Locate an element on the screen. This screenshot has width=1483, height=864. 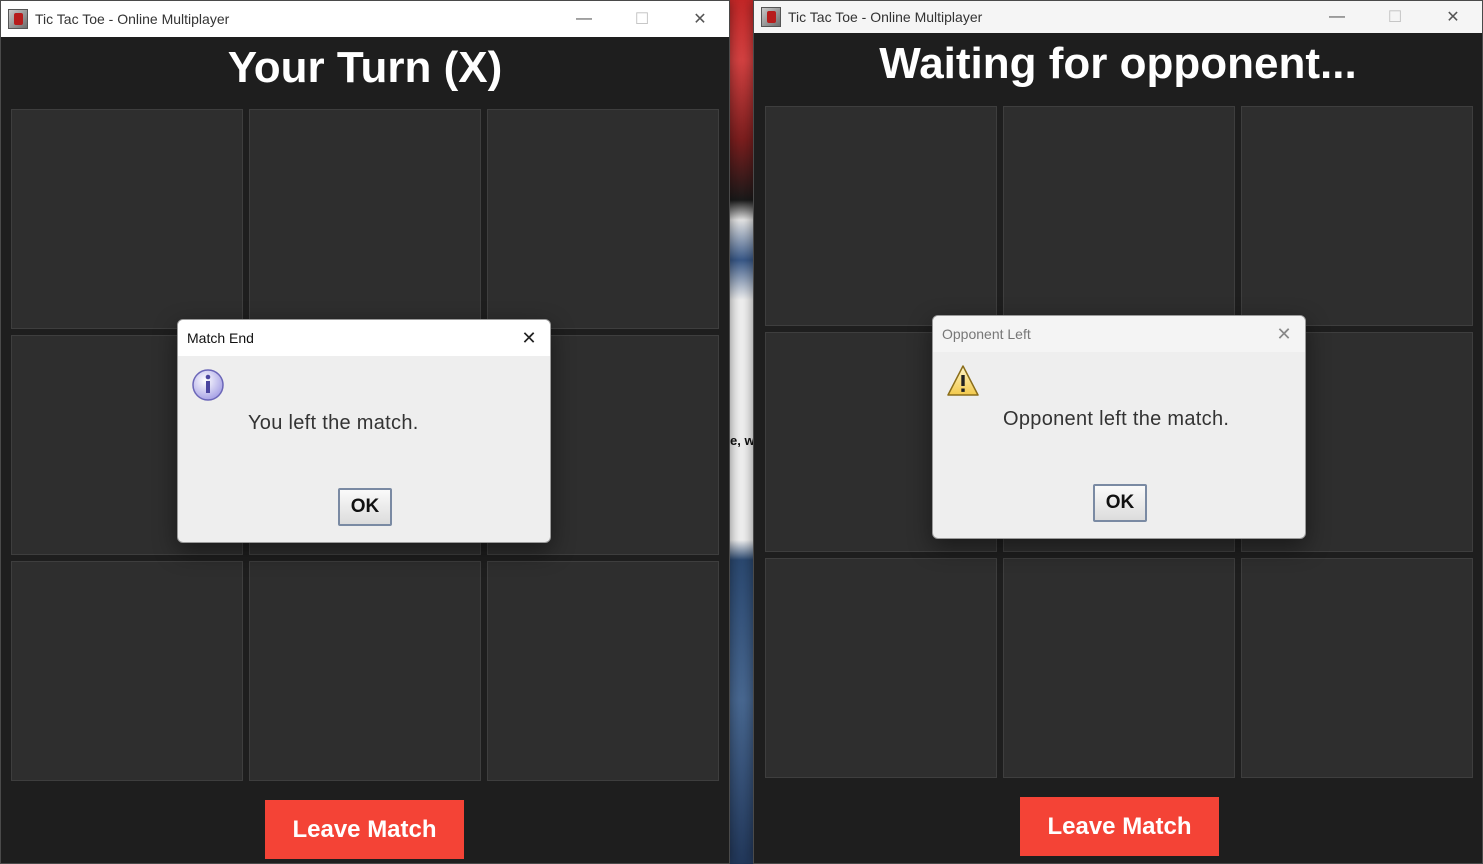
match-end-dialog: Match End ✕ You left the match. OK is located at coordinates (364, 431).